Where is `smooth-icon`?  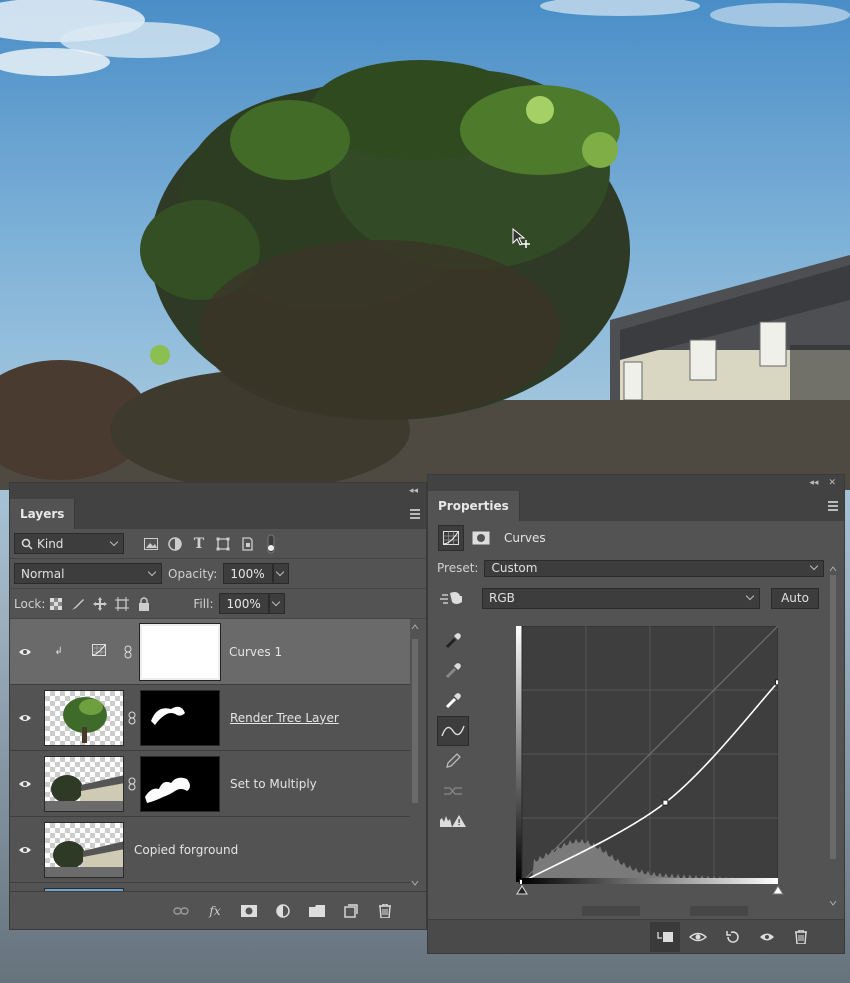 smooth-icon is located at coordinates (453, 791).